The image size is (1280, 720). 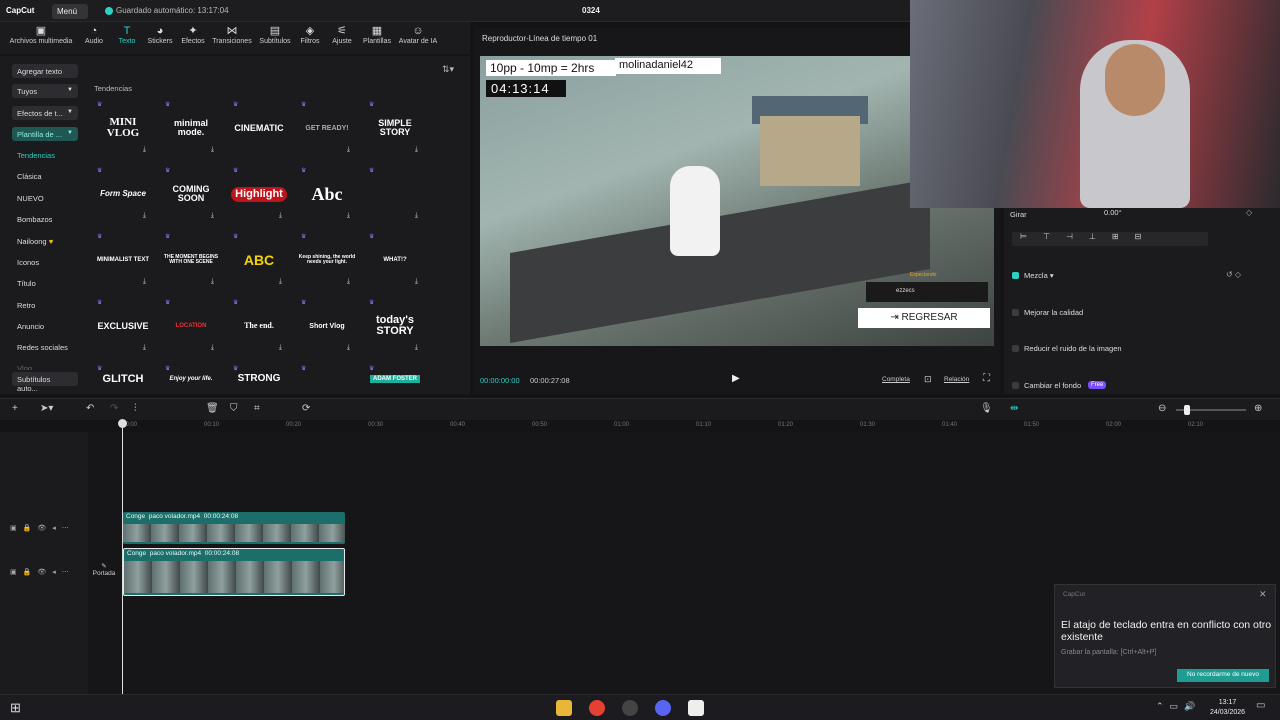 What do you see at coordinates (1015, 385) in the screenshot?
I see `background-checkbox` at bounding box center [1015, 385].